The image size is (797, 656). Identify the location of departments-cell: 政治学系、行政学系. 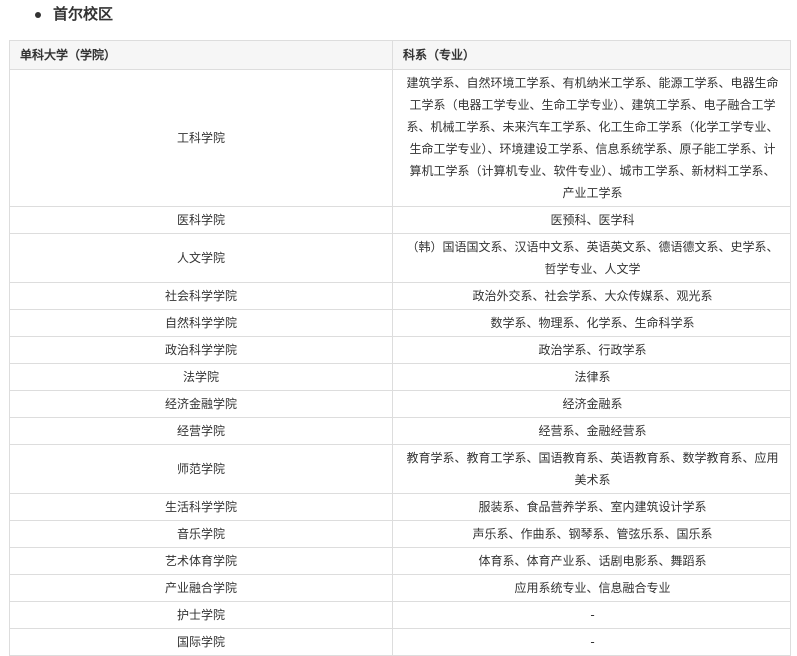
(591, 350).